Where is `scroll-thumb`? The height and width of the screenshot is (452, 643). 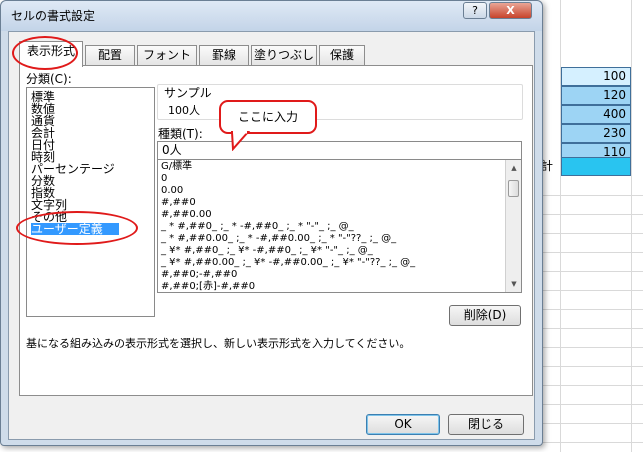
scroll-thumb is located at coordinates (513, 188).